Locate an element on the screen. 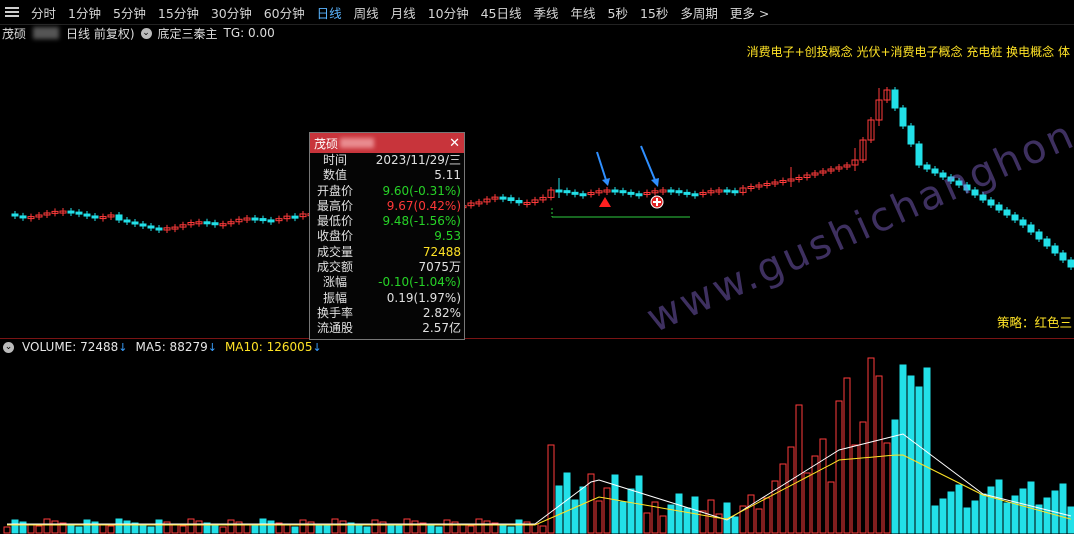  popup-row: 最低价 9.48(-1.56%) is located at coordinates (387, 221).